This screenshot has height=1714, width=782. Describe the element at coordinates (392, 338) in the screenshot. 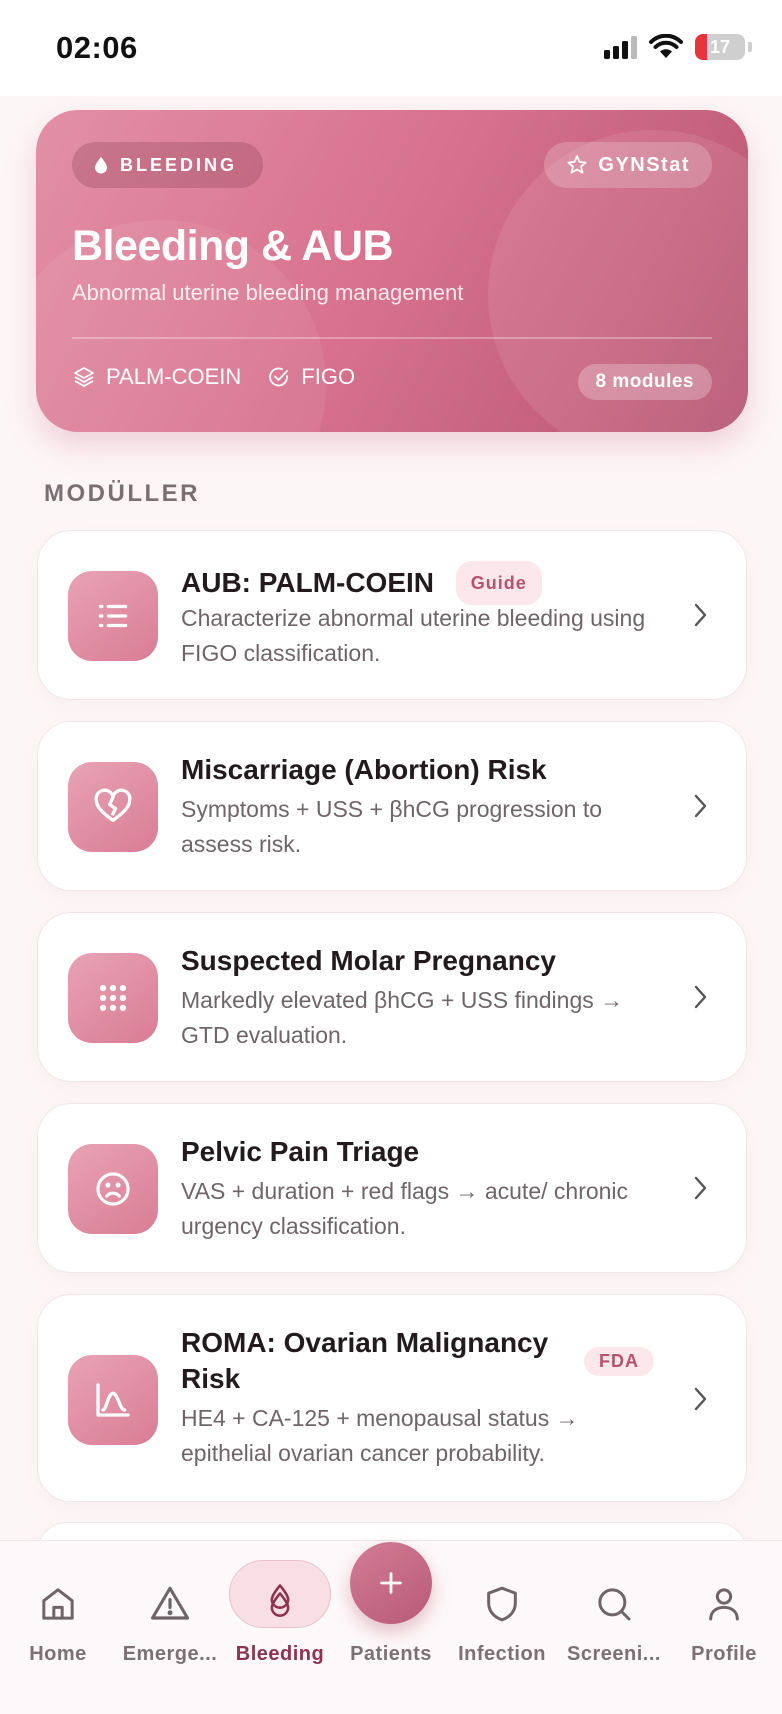

I see `hero-divider` at that location.